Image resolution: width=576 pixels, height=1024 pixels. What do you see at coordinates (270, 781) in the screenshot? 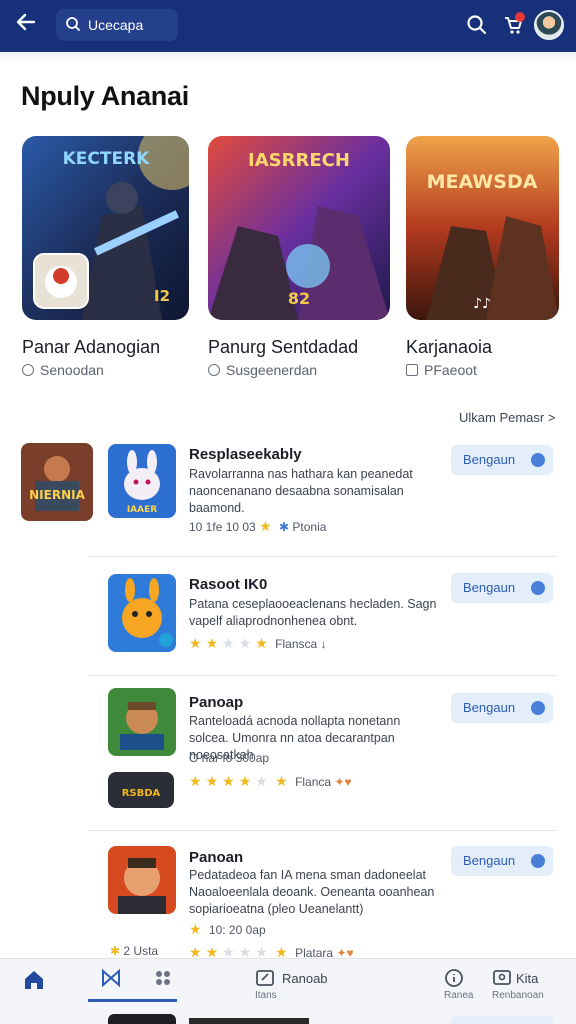
I see `list-item-meta-3: ★ ★ ★ ★ ★ ★ Flanca ✦♥` at bounding box center [270, 781].